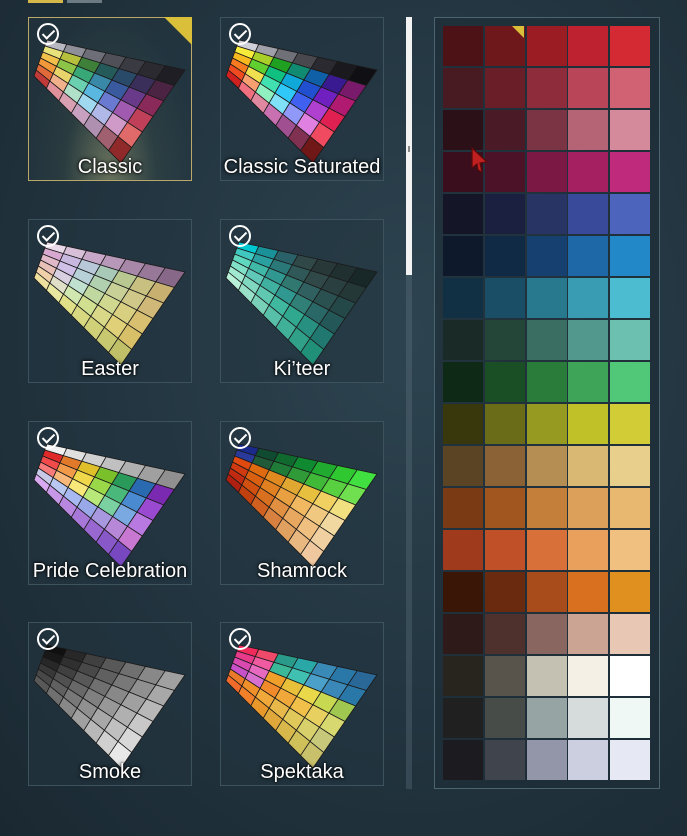 This screenshot has width=687, height=836. Describe the element at coordinates (110, 301) in the screenshot. I see `palette-tile-easter: Easter` at that location.